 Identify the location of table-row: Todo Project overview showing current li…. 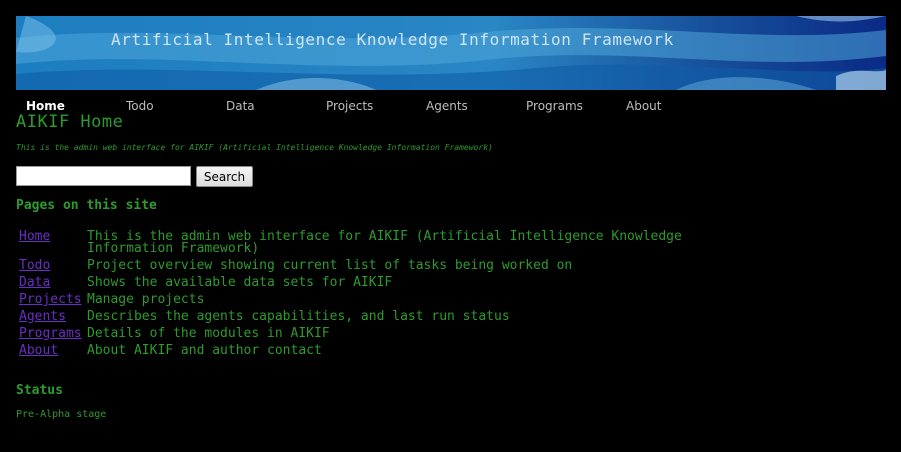
(371, 263).